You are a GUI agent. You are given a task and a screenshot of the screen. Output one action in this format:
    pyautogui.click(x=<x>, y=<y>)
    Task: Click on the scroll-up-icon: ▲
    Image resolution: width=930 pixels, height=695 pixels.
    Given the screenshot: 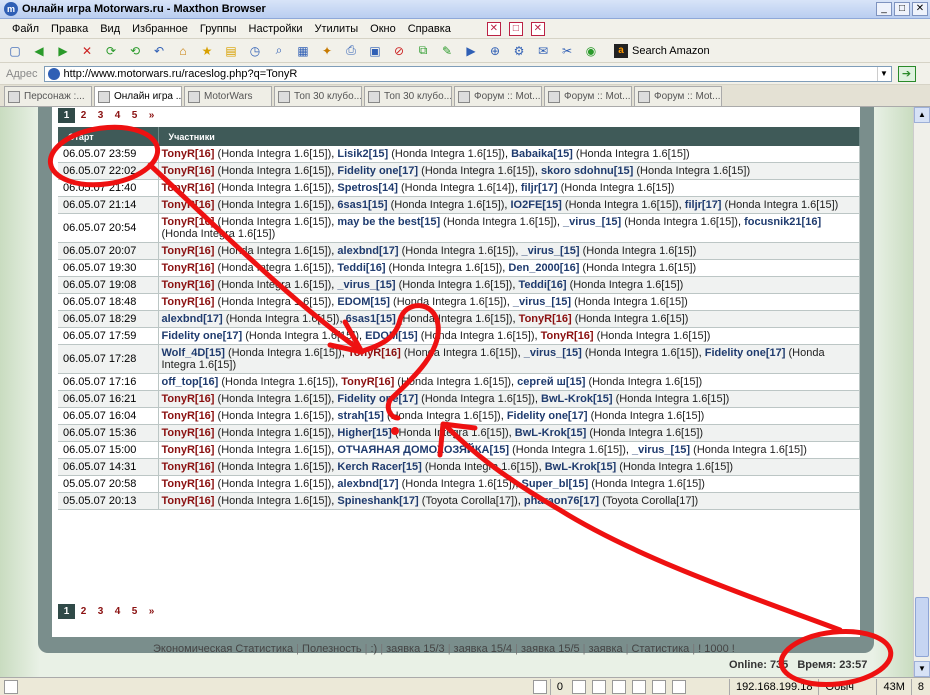 What is the action you would take?
    pyautogui.click(x=922, y=115)
    